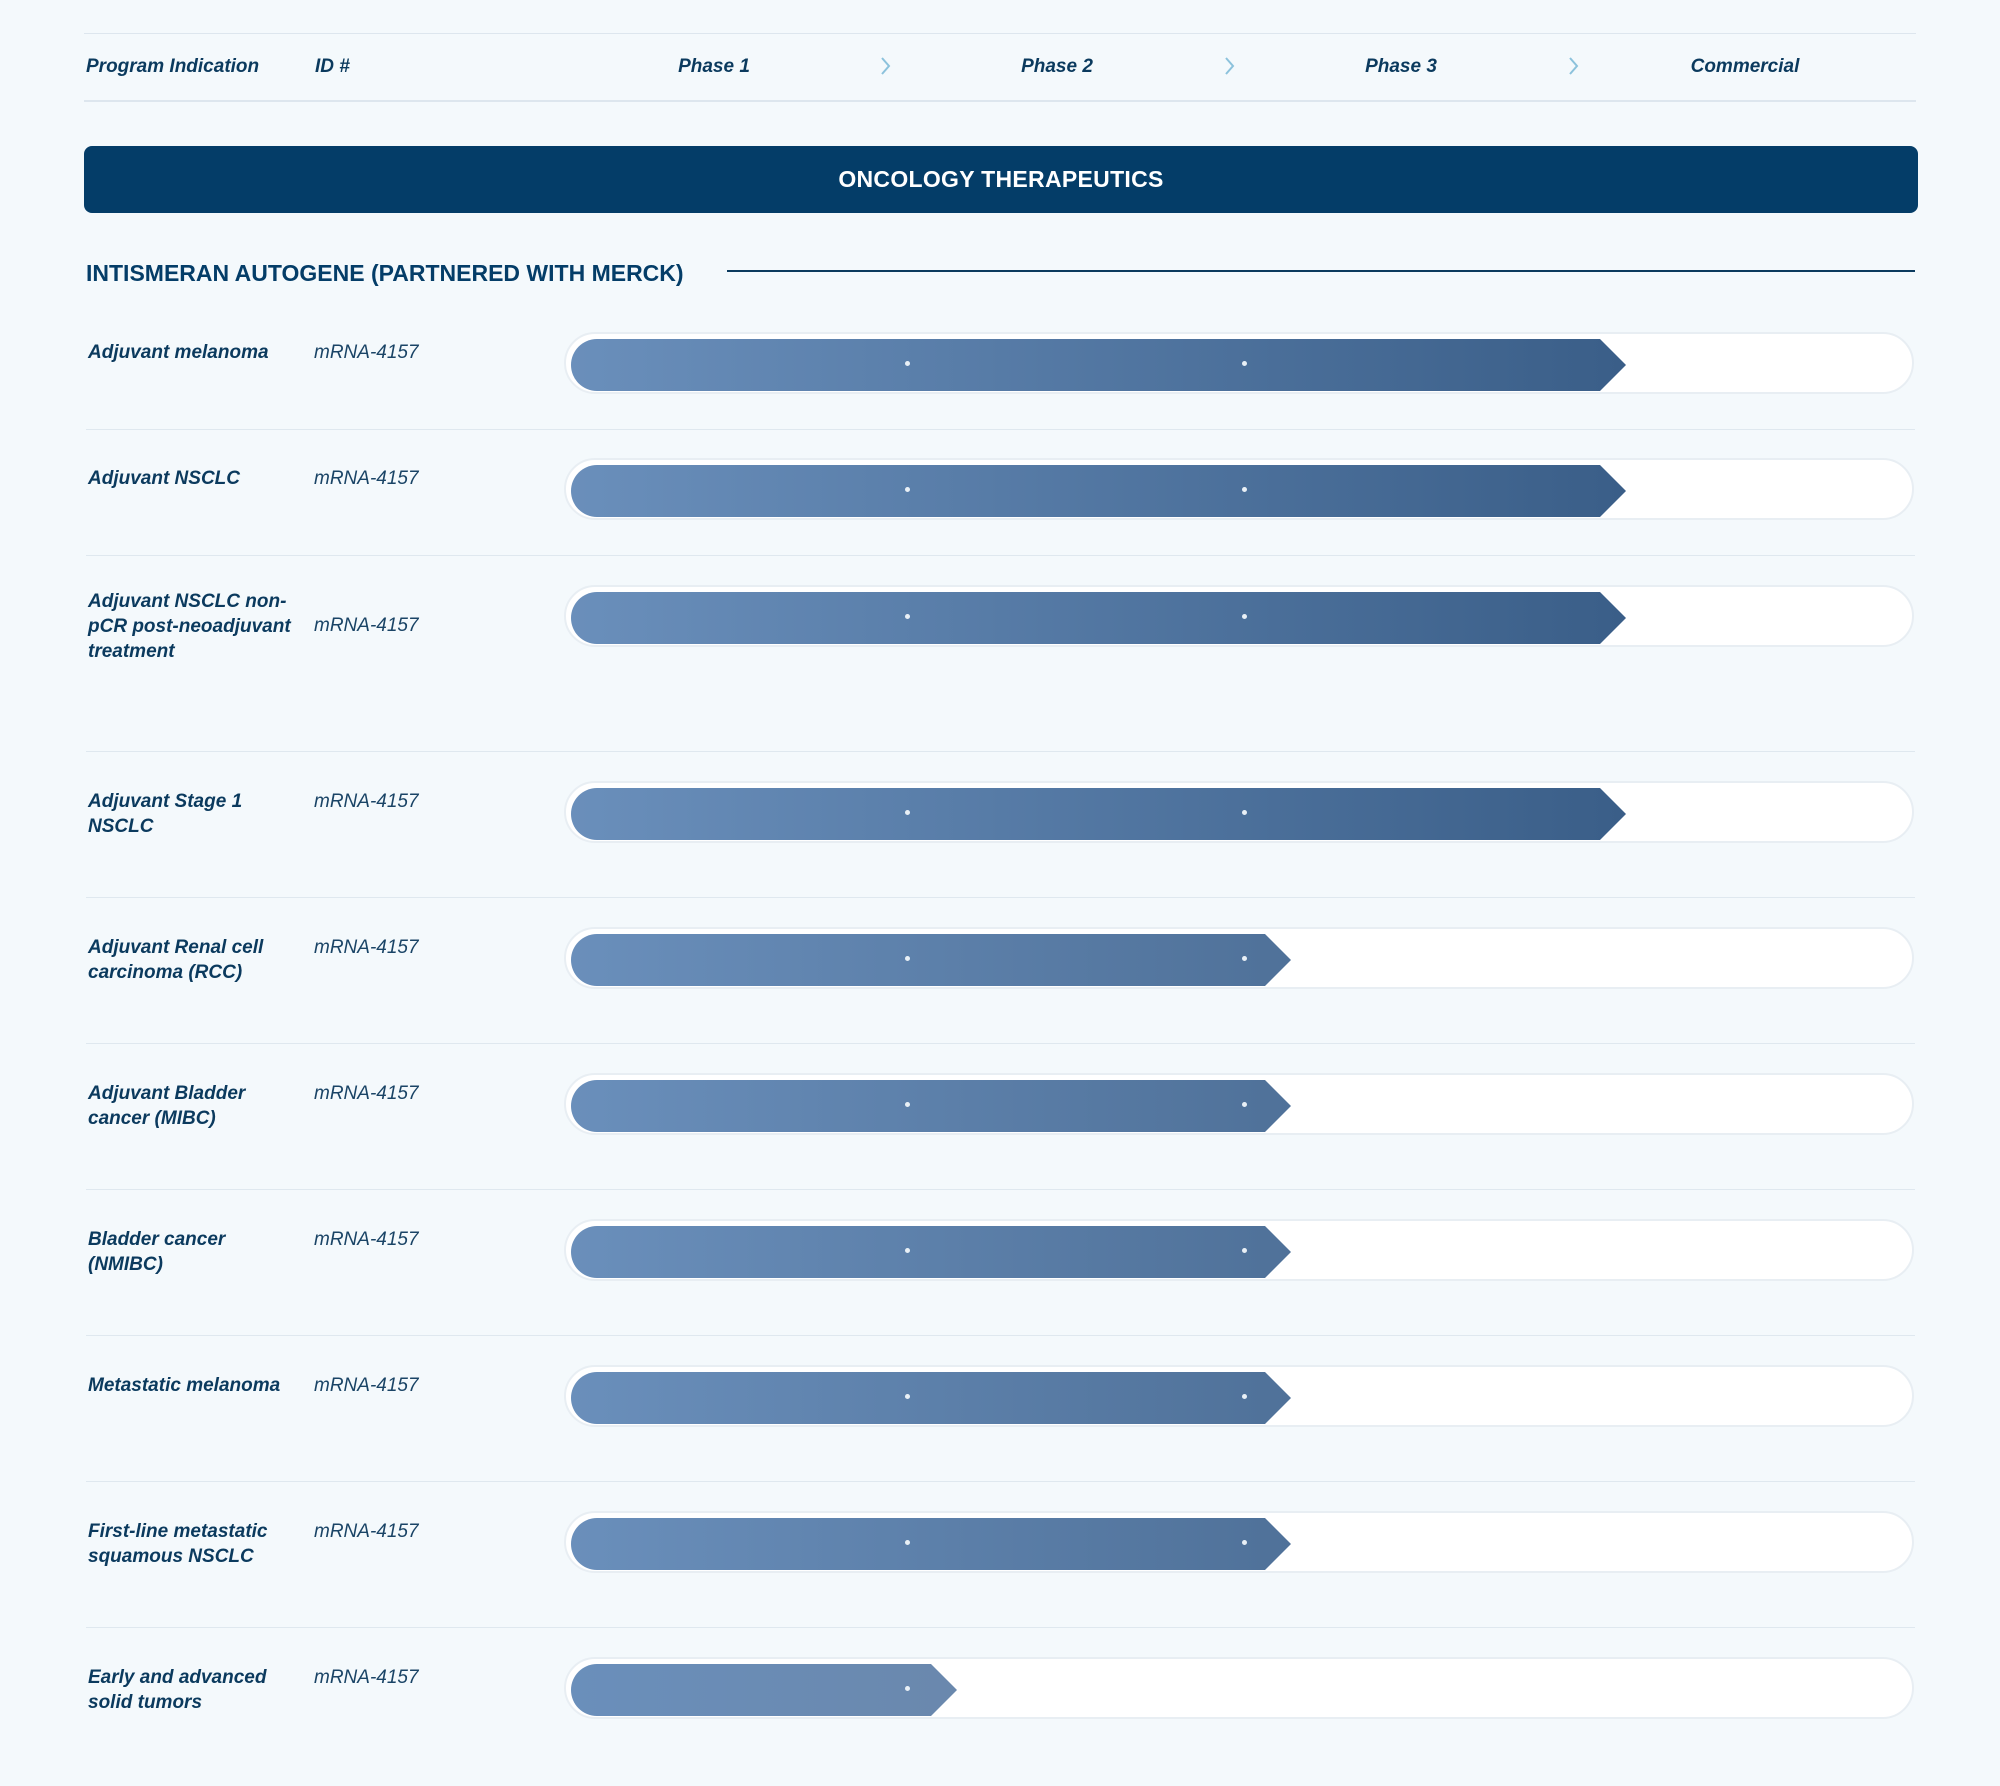 This screenshot has height=1786, width=2000. What do you see at coordinates (164, 478) in the screenshot?
I see `program-indication: Adjuvant NSCLC` at bounding box center [164, 478].